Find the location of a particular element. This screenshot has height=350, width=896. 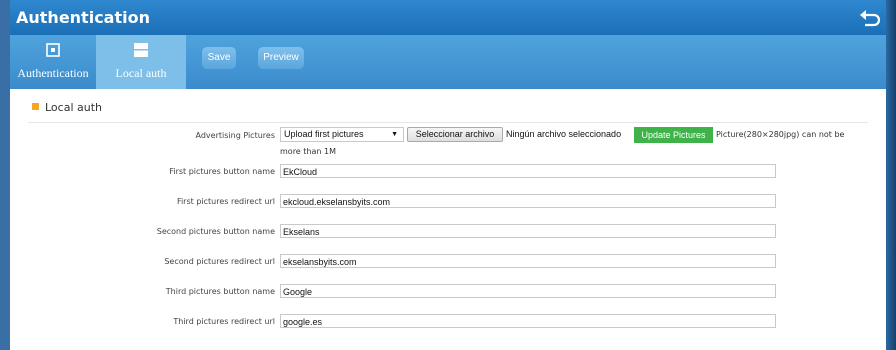

first-redirect-url-field: ekcloud.ekselansbyits.com is located at coordinates (528, 201).